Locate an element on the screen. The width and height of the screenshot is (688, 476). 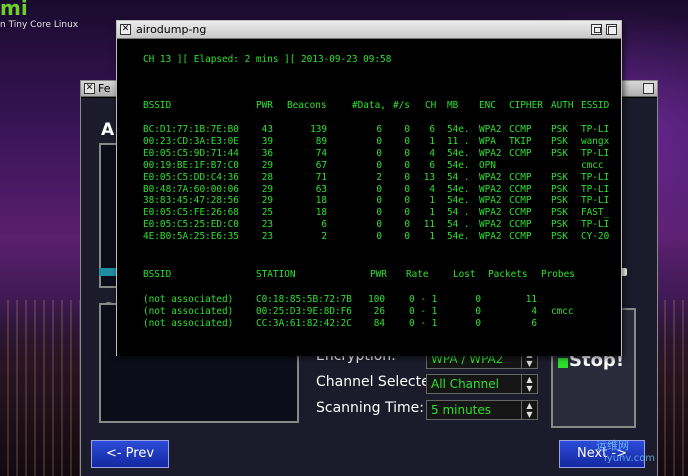
station-pwr-cell: 26 is located at coordinates (379, 311).